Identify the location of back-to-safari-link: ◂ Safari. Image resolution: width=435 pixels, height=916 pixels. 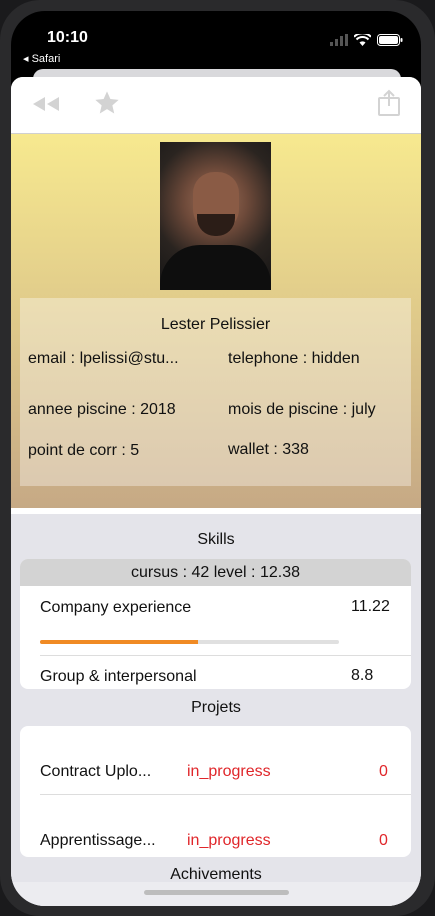
(41, 58).